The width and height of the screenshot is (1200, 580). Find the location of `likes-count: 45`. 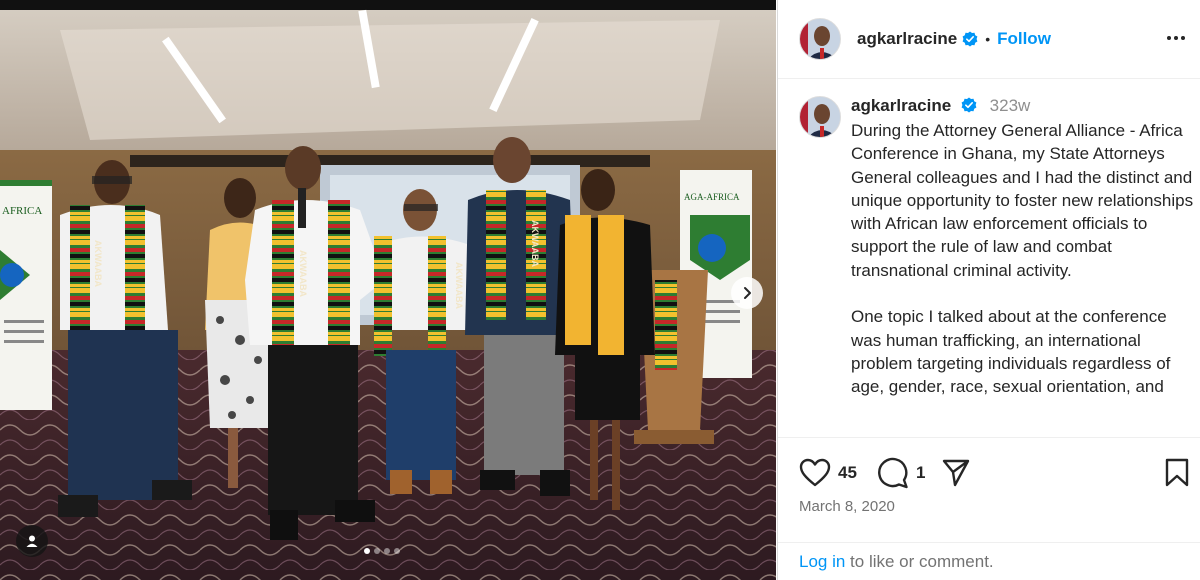

likes-count: 45 is located at coordinates (847, 473).